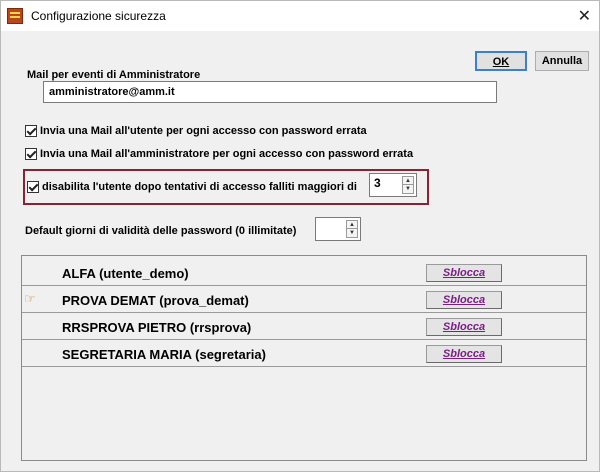  What do you see at coordinates (584, 16) in the screenshot?
I see `close-icon: ✕` at bounding box center [584, 16].